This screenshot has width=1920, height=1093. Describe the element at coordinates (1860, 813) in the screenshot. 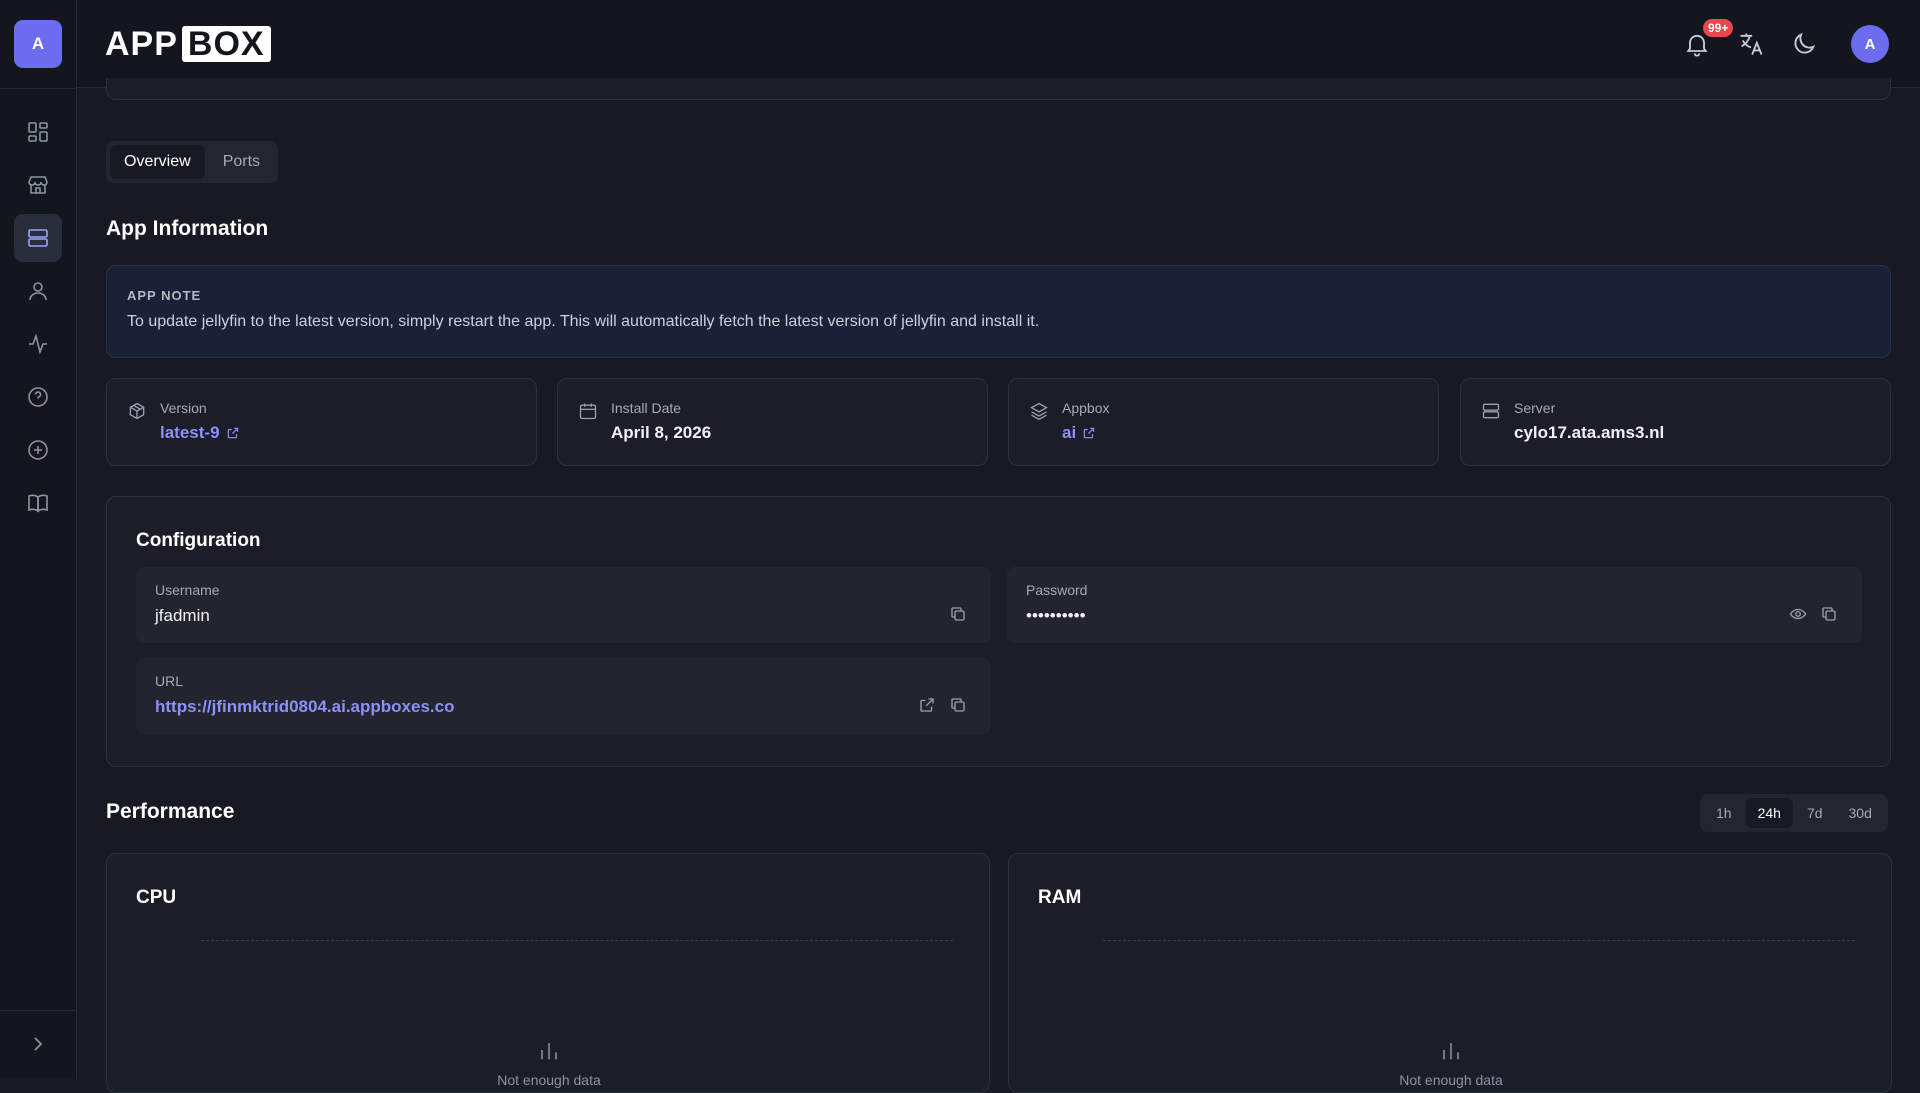

I see `range-30d: 30d` at that location.